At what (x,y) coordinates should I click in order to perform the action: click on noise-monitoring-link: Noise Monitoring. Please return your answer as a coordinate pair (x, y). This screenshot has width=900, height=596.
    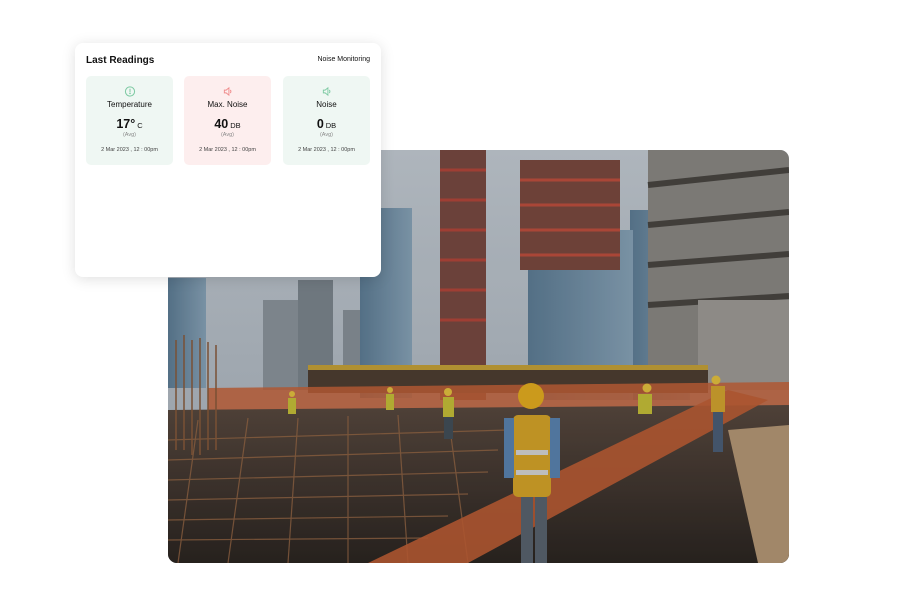
    Looking at the image, I should click on (343, 59).